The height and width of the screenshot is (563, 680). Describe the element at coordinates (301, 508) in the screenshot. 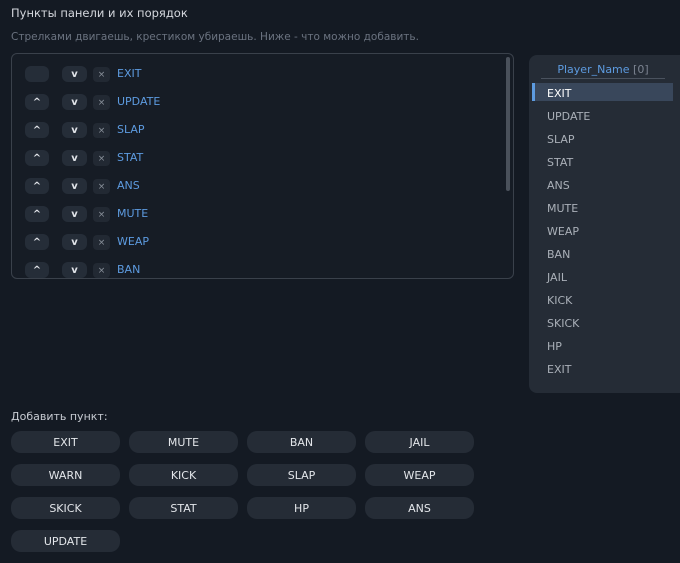

I see `add-hp-button: HP` at that location.